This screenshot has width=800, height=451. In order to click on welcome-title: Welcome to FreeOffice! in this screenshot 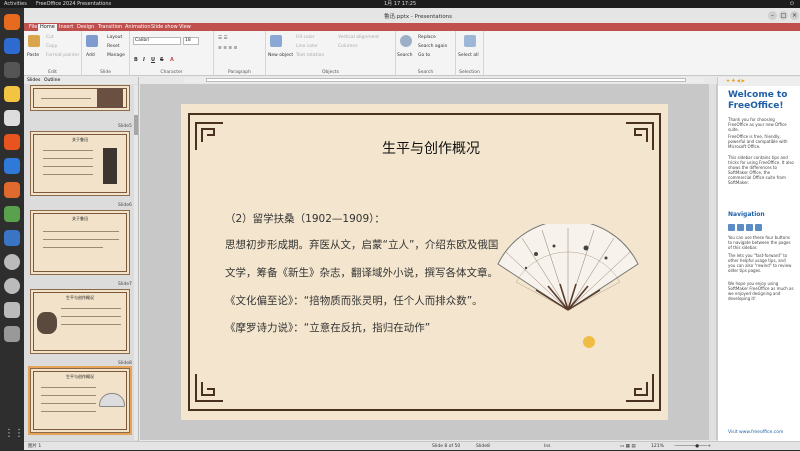, I will do `click(758, 100)`.